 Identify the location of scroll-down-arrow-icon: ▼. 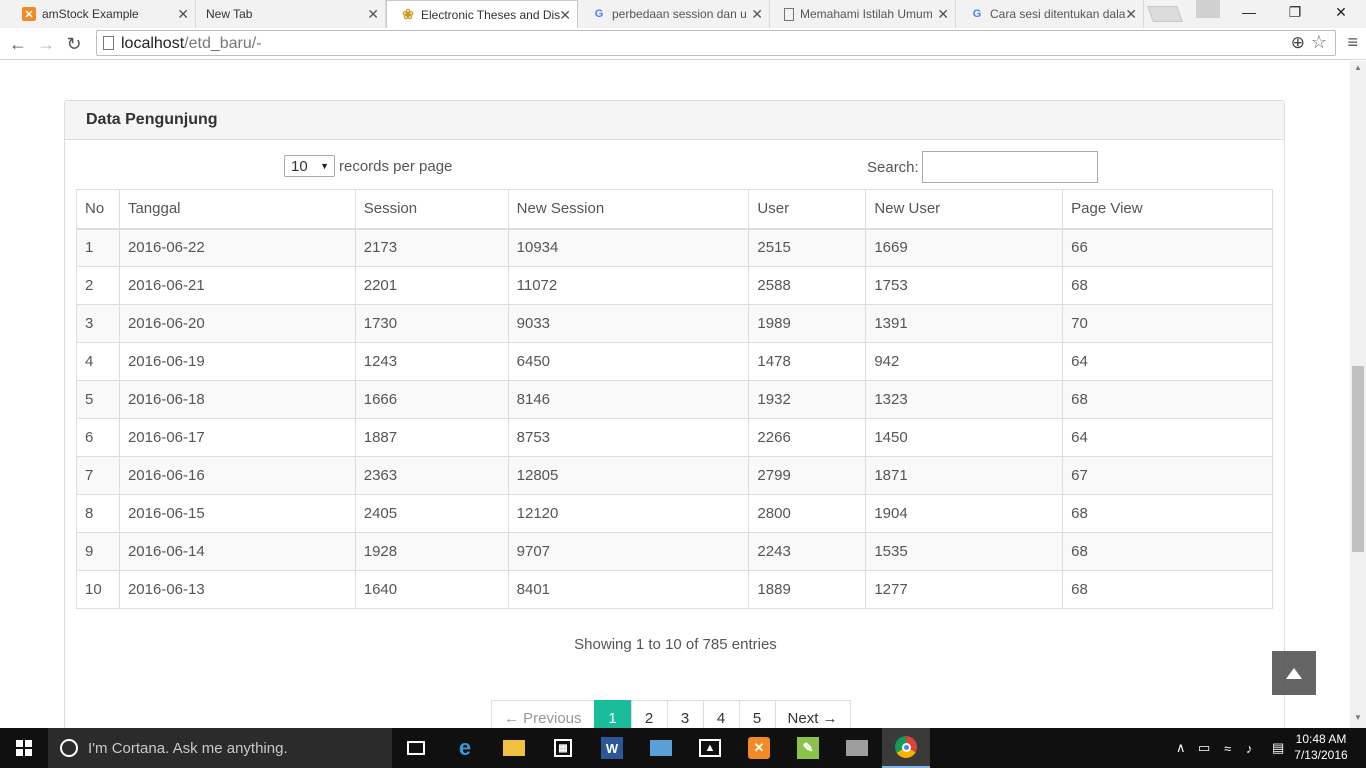
(1358, 717).